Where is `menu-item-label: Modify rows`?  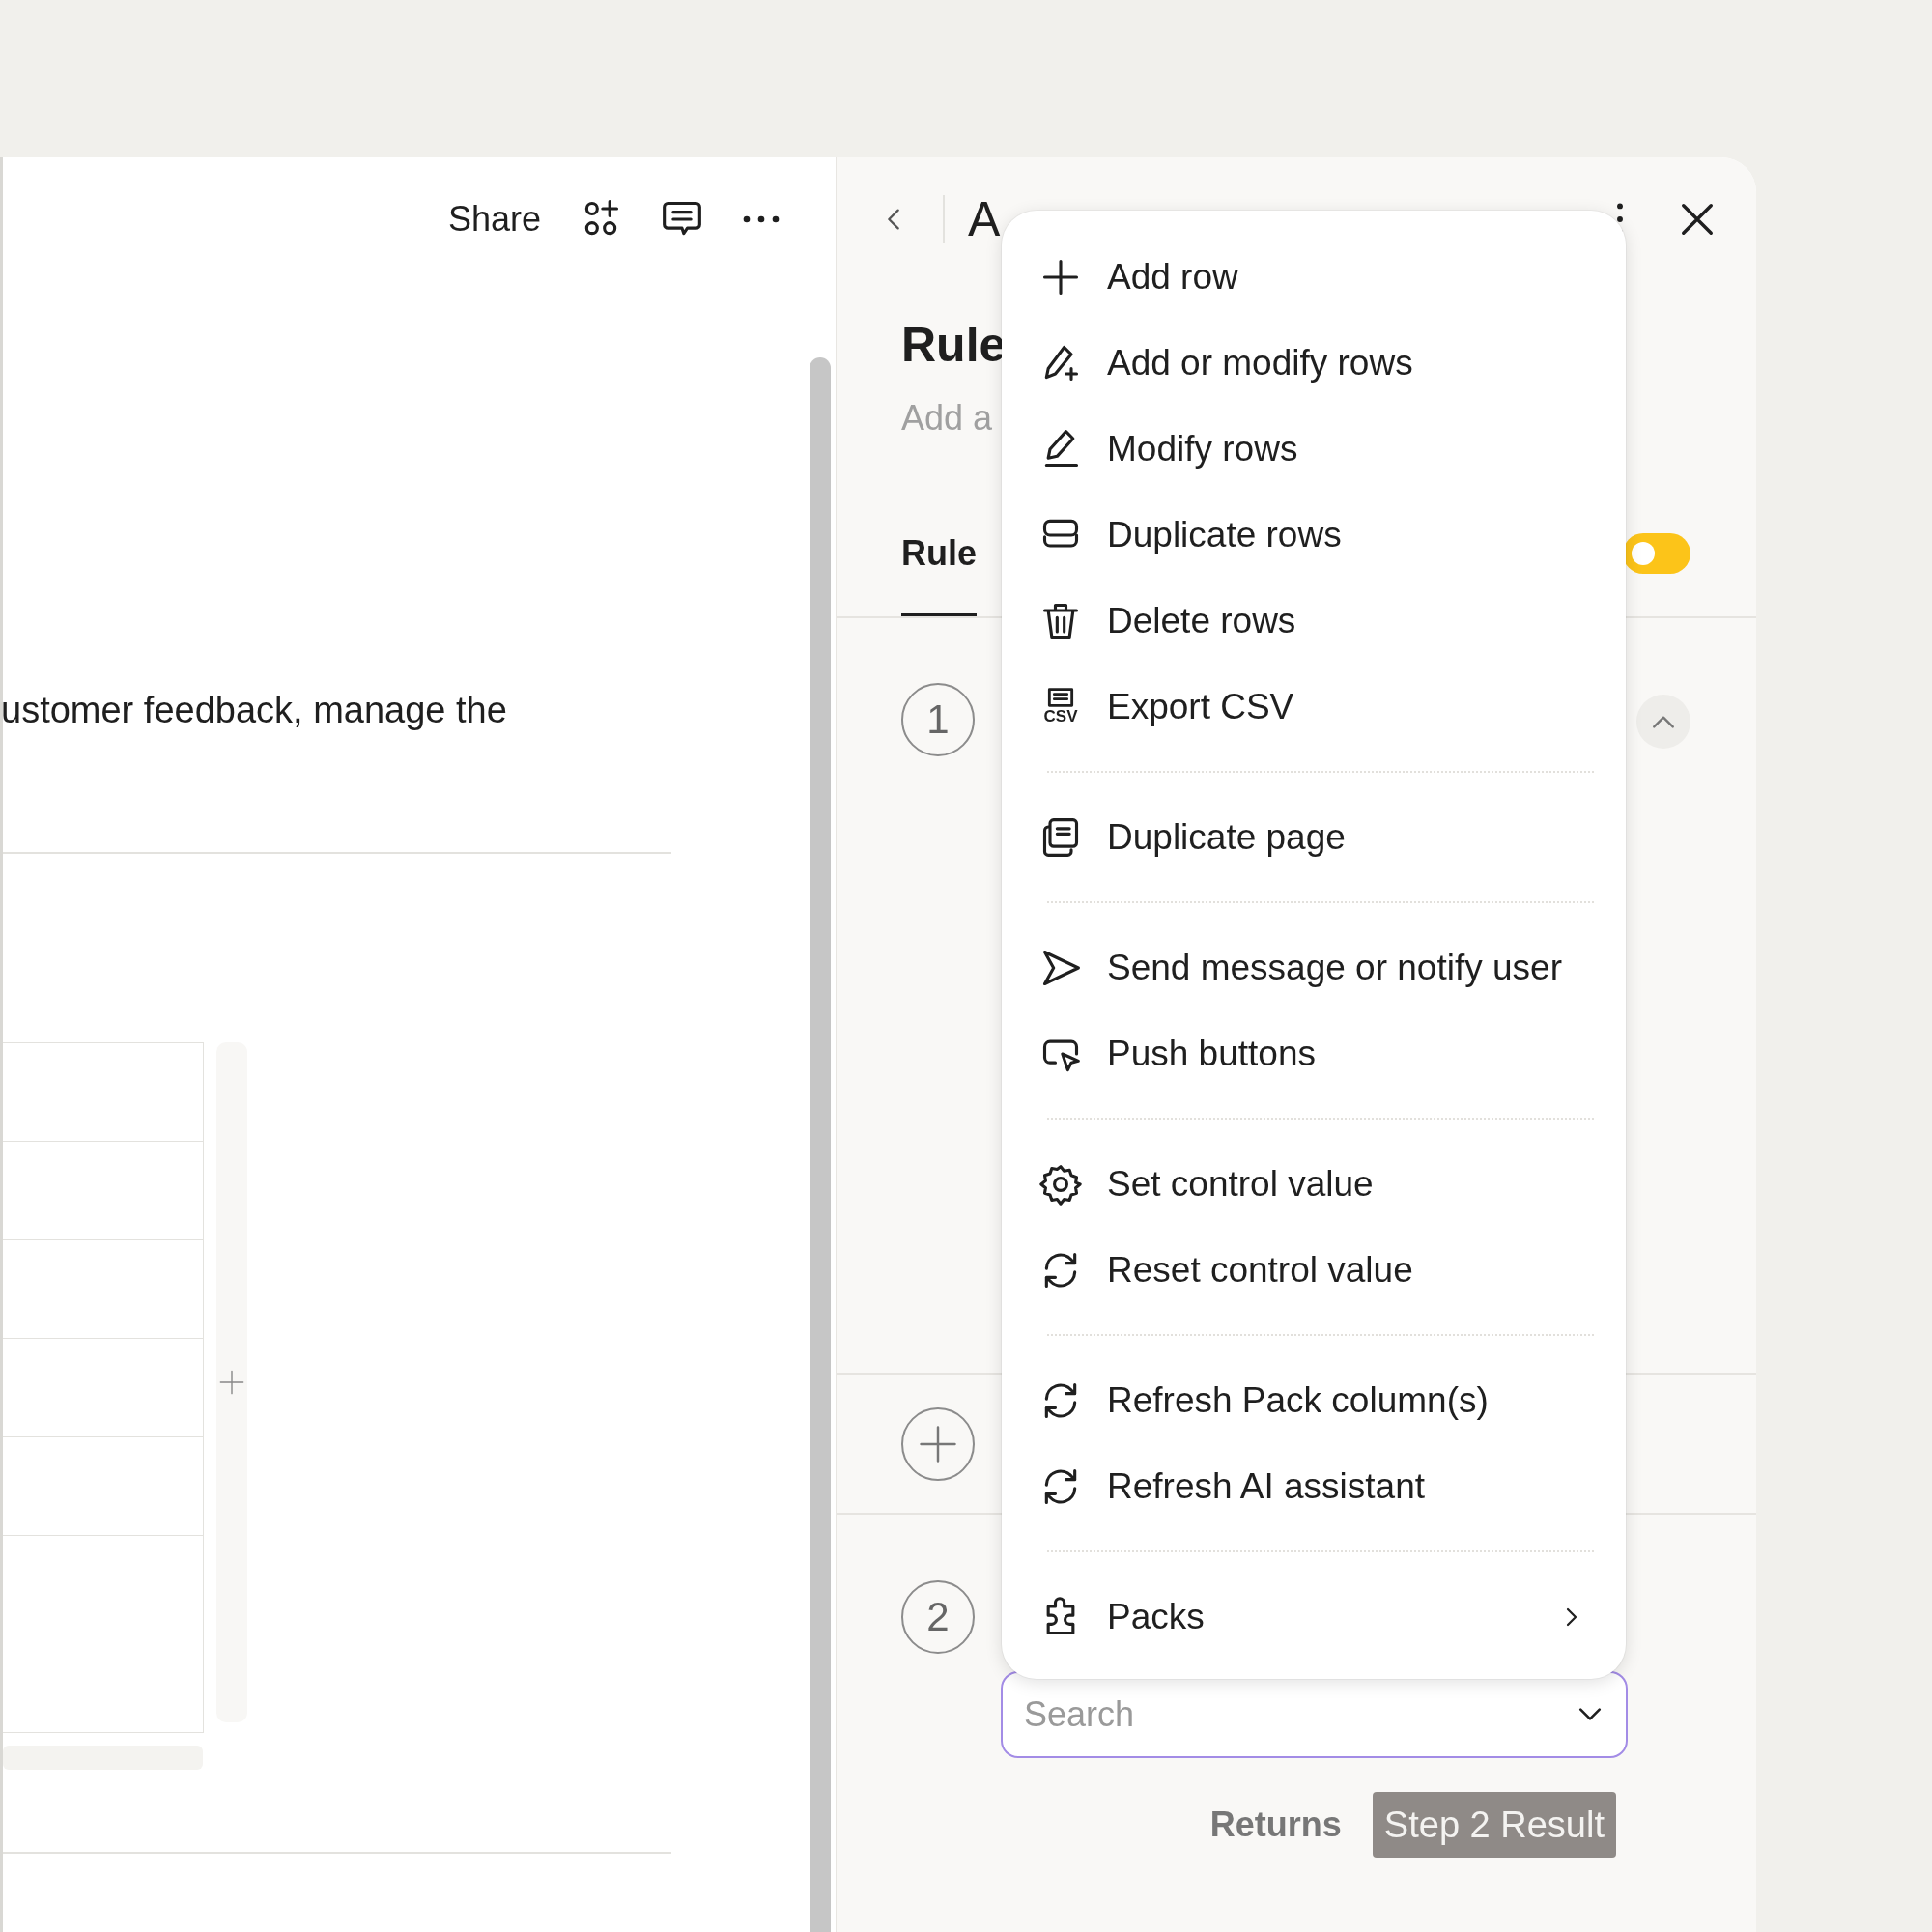
menu-item-label: Modify rows is located at coordinates (1202, 448).